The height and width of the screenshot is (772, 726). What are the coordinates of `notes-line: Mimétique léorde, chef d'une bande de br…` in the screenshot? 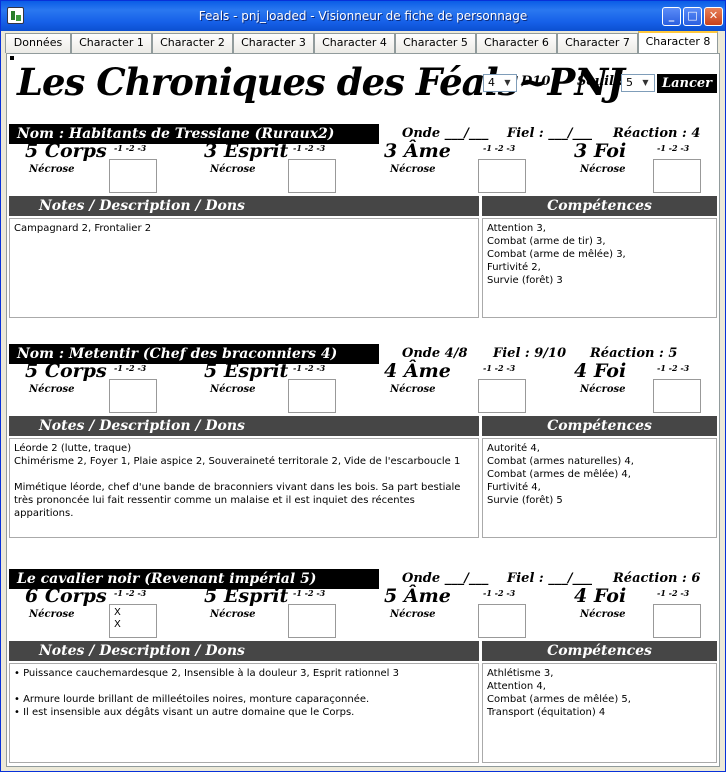 It's located at (239, 500).